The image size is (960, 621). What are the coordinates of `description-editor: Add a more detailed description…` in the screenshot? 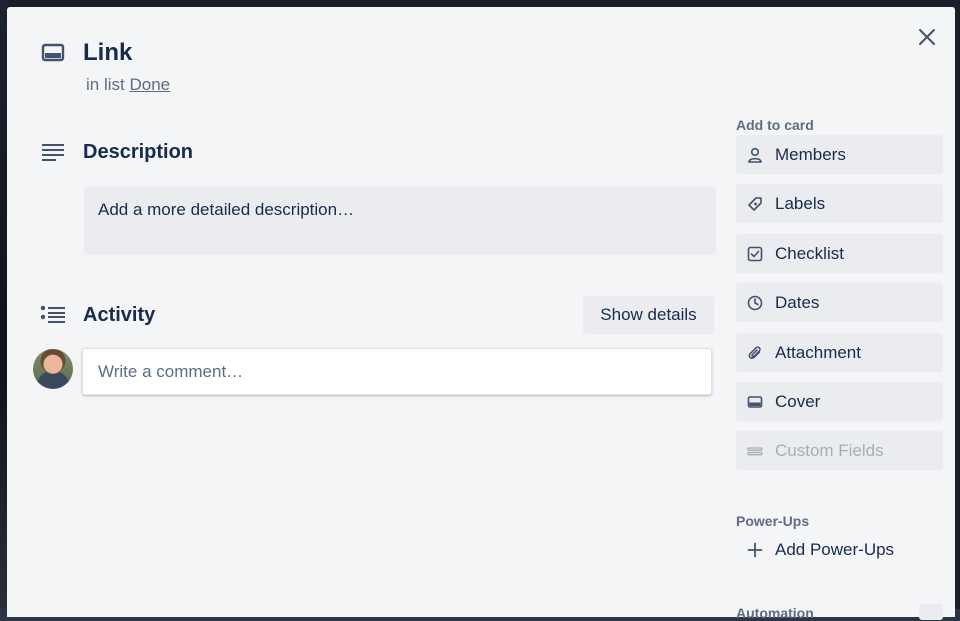 It's located at (400, 221).